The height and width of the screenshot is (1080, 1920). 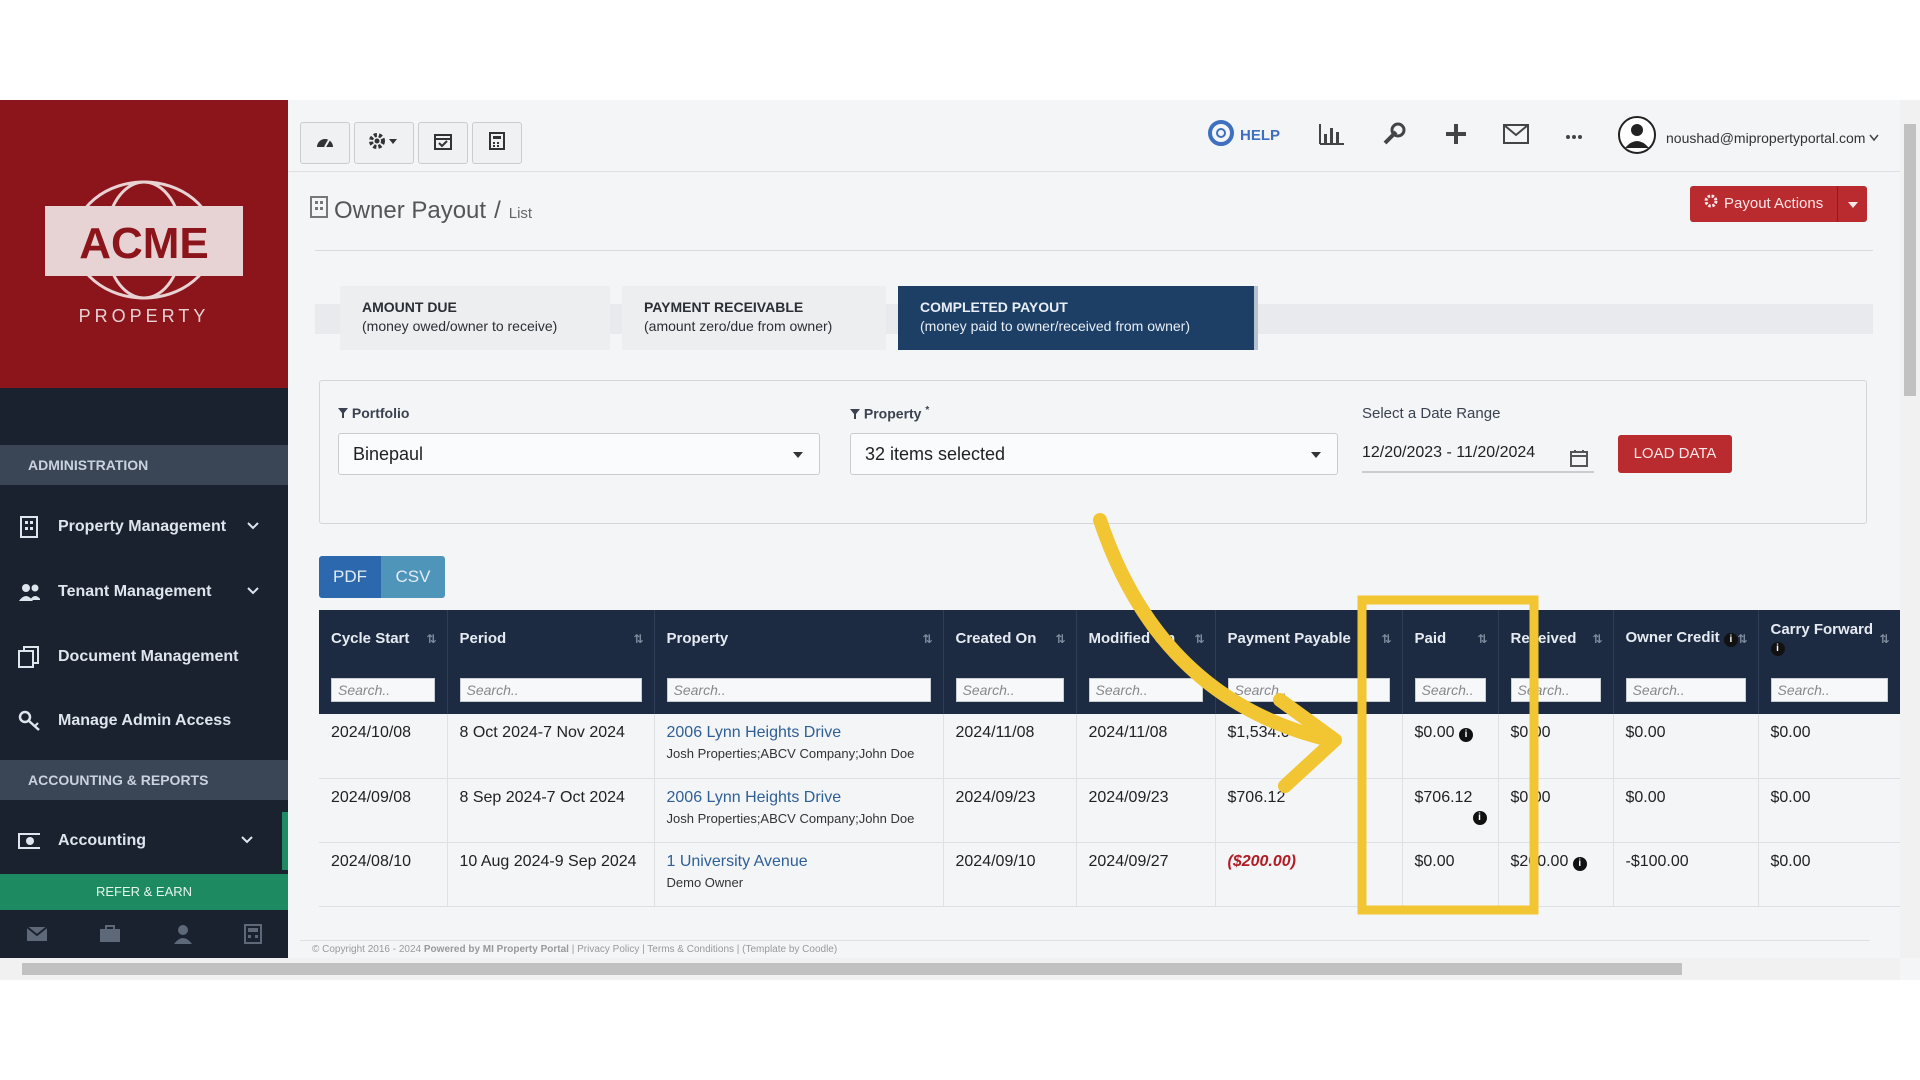 I want to click on annotation-overlay, so click(x=1316, y=714).